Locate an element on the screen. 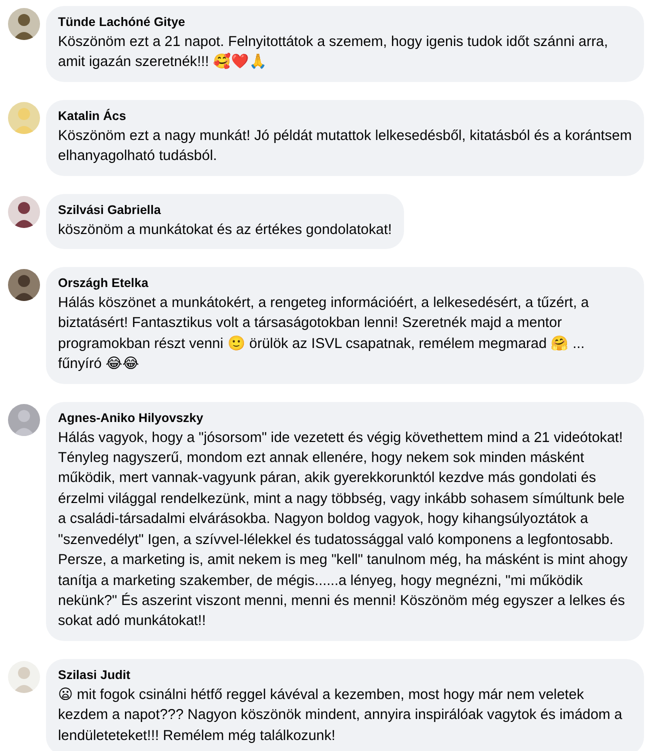 This screenshot has height=751, width=658. comment-author: Országh Etelka is located at coordinates (345, 283).